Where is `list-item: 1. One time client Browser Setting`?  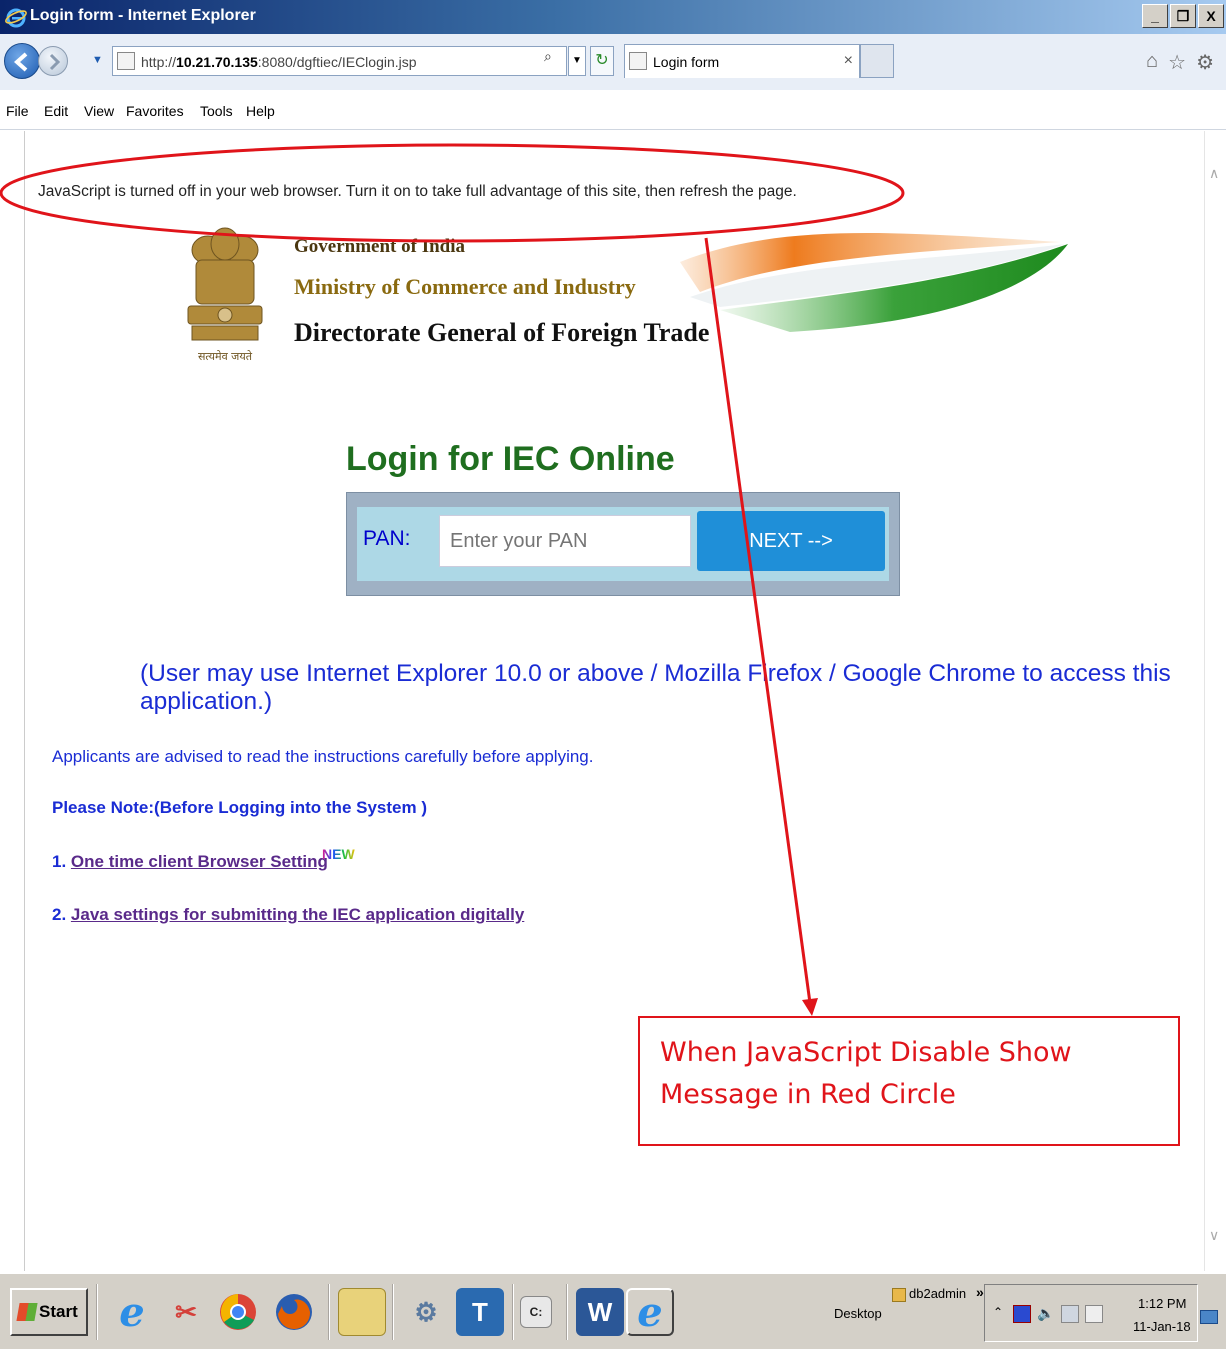 list-item: 1. One time client Browser Setting is located at coordinates (190, 862).